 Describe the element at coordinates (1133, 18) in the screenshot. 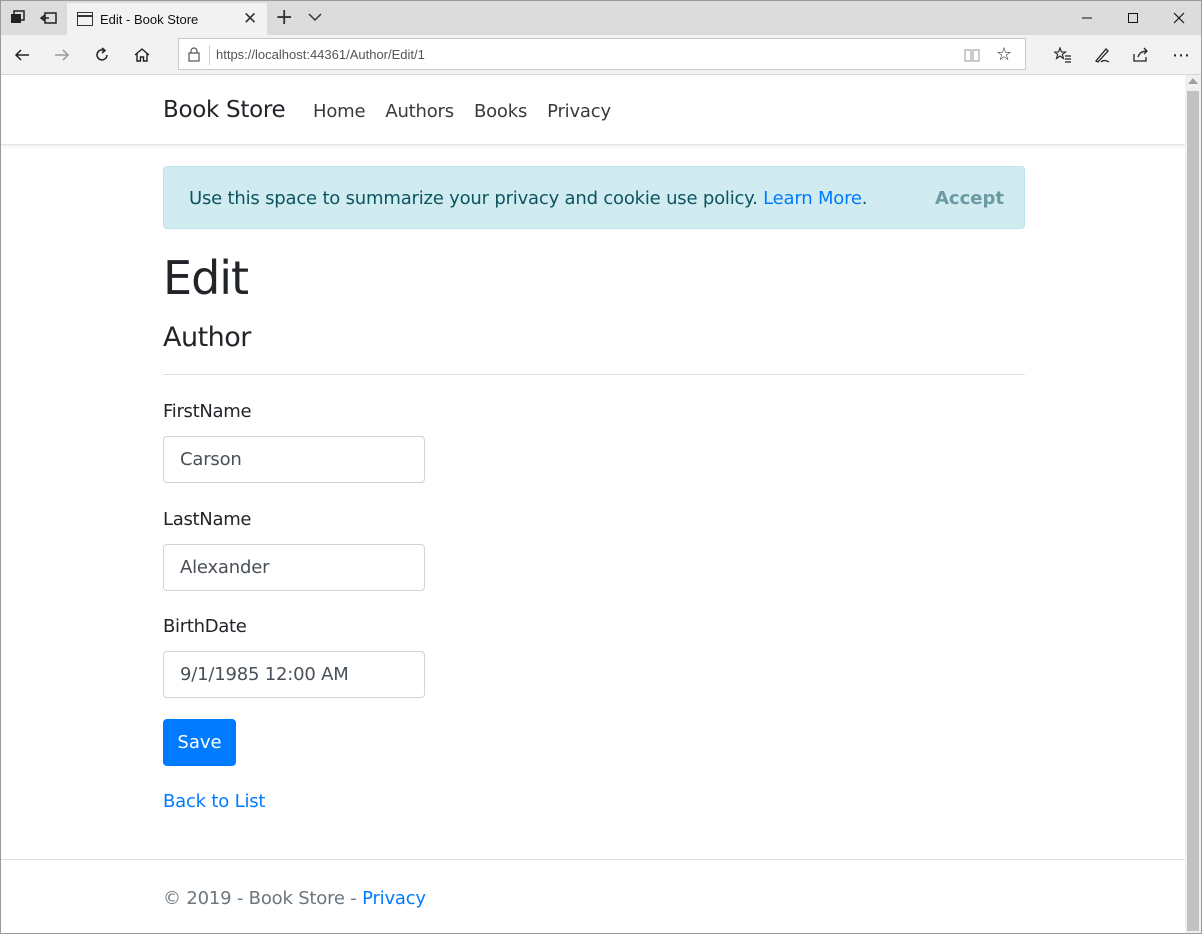

I see `maximize-icon` at that location.